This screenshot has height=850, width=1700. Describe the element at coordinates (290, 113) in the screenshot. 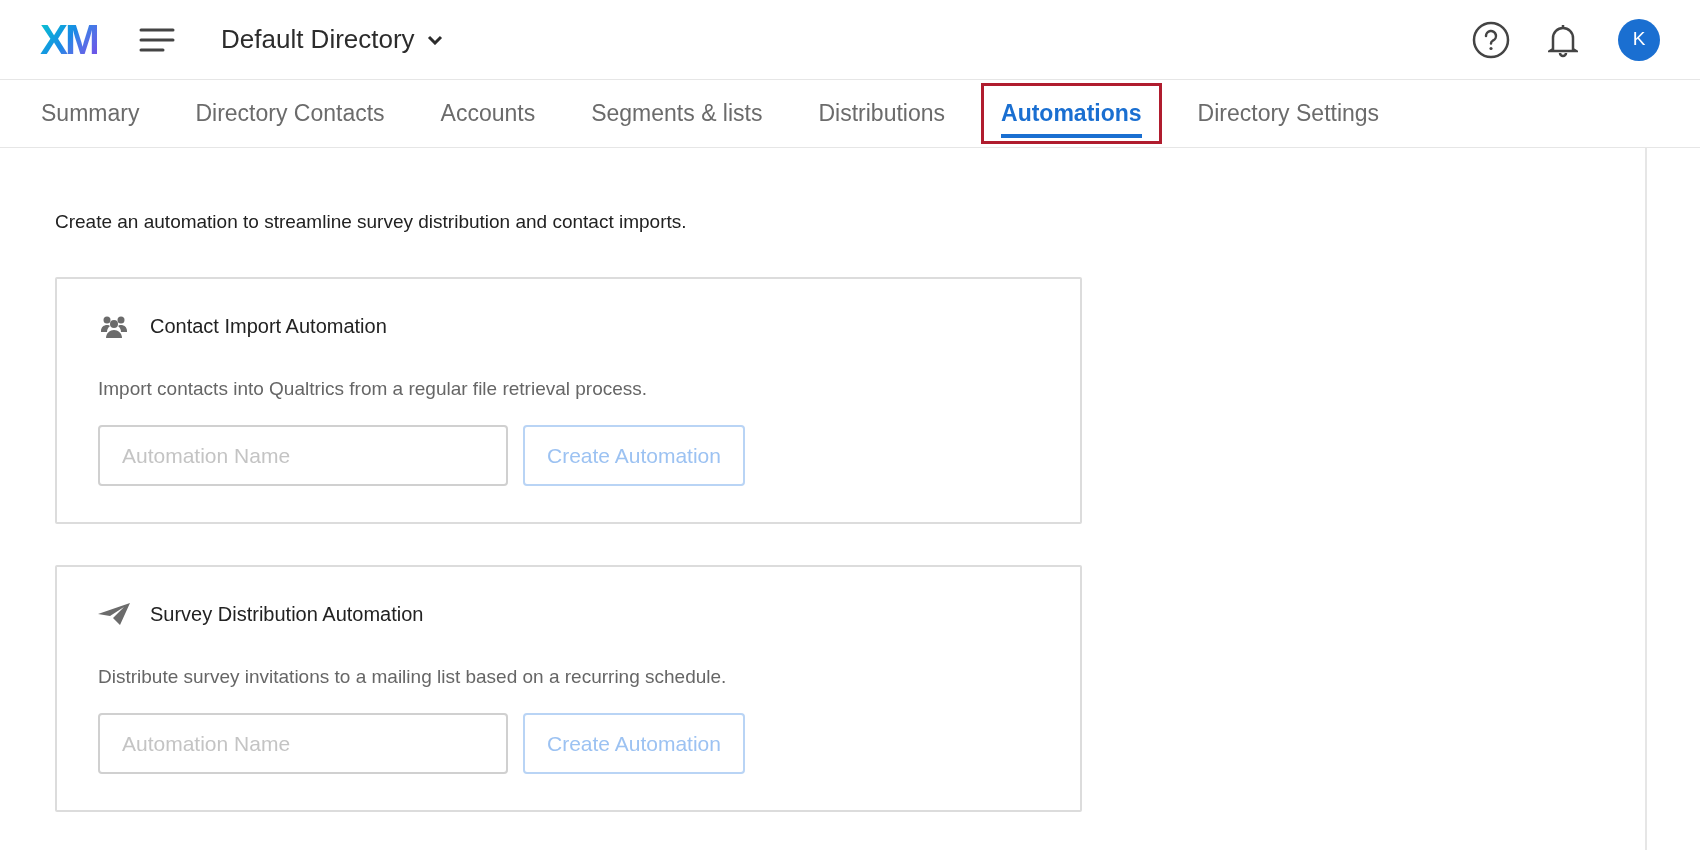

I see `tab: Directory Contacts` at that location.